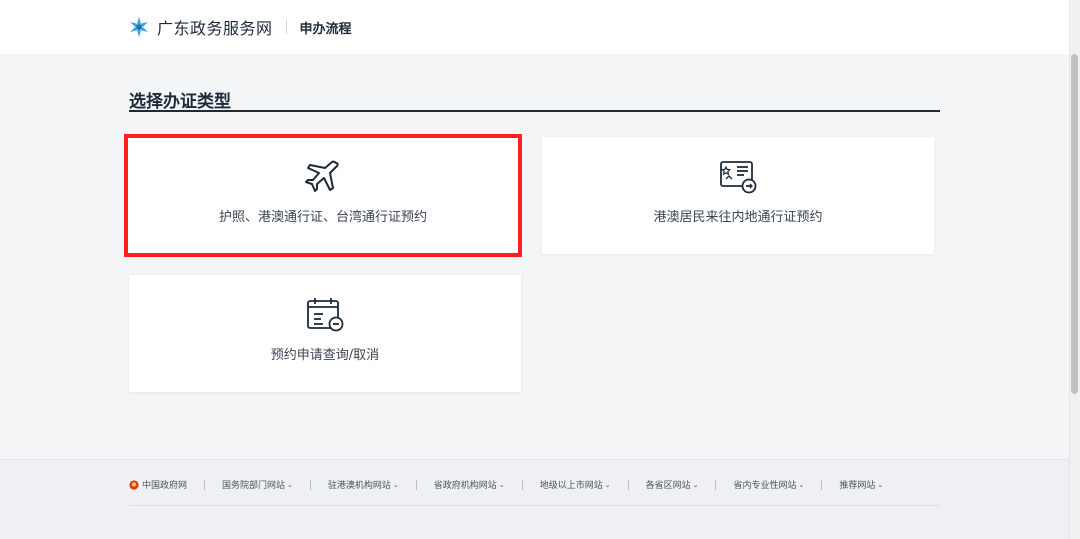 The image size is (1080, 539). Describe the element at coordinates (257, 485) in the screenshot. I see `footer-link-state-council: 国务院部门网站 ⌄` at that location.